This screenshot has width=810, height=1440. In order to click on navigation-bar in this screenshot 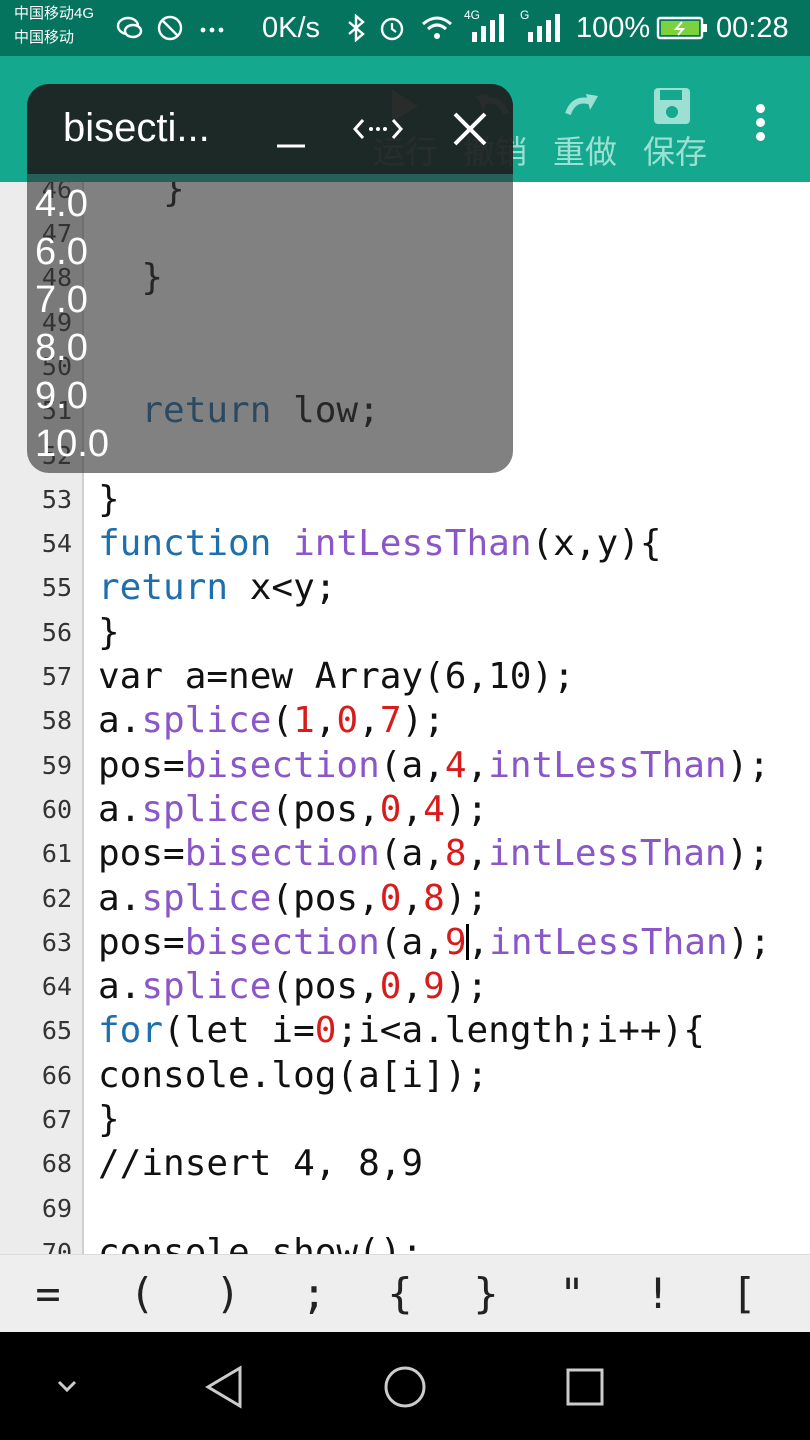, I will do `click(405, 1386)`.